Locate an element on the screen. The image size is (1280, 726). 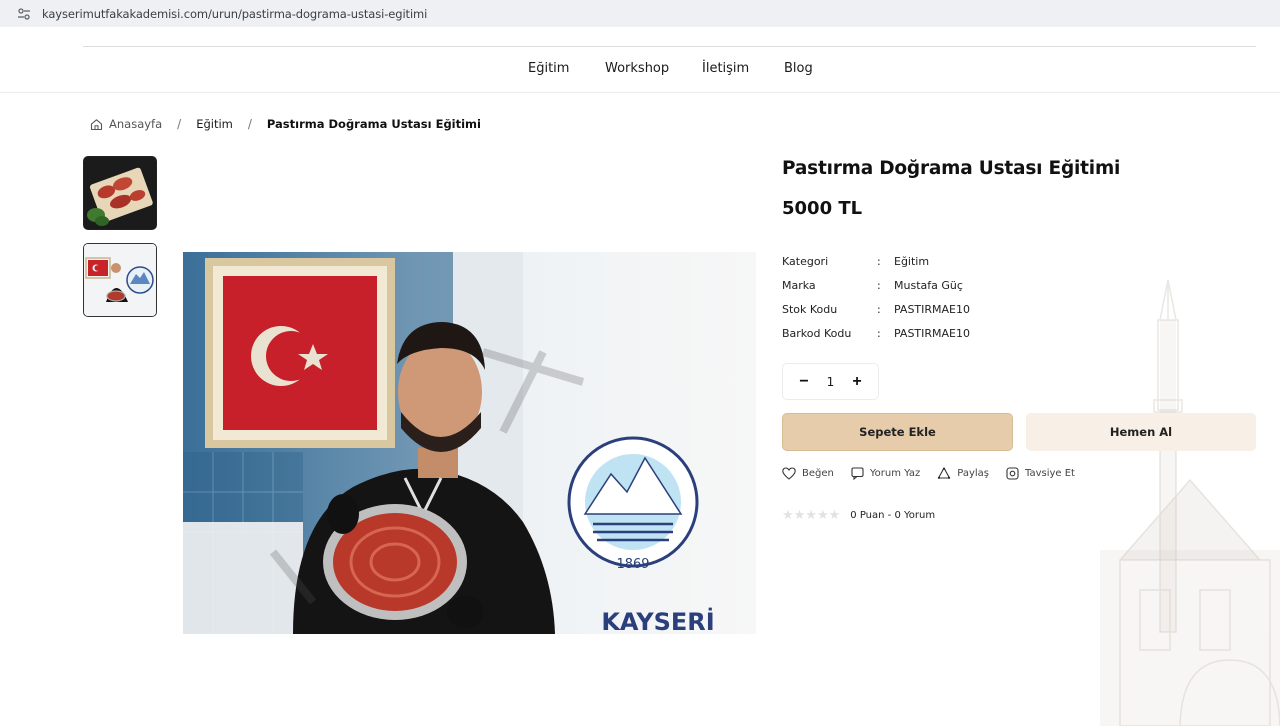
spec-row-stock-code: Stok Kodu : PASTIRMAE10 is located at coordinates (932, 309).